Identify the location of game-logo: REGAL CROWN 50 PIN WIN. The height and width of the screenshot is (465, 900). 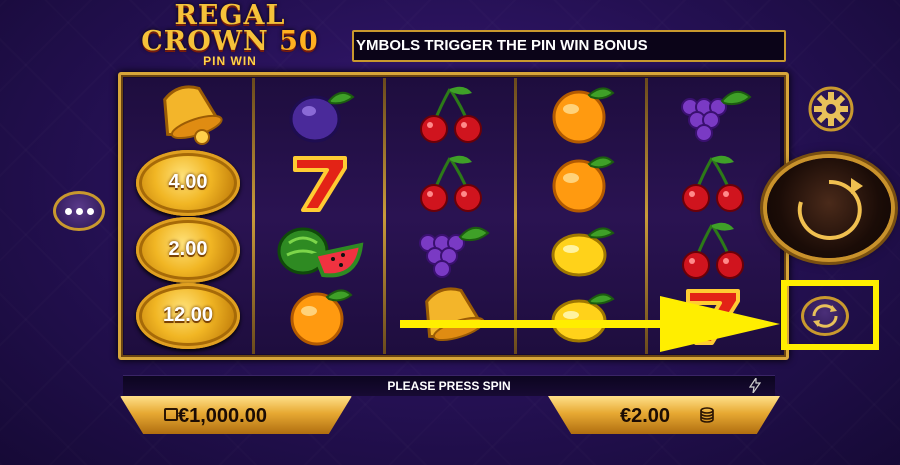
(230, 33).